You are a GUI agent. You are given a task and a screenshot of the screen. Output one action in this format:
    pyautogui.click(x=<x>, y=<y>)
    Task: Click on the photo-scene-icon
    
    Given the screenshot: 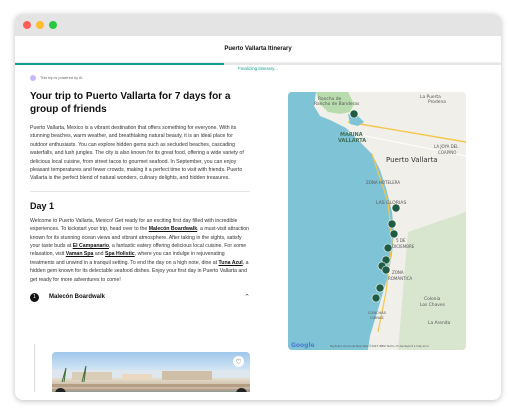 What is the action you would take?
    pyautogui.click(x=151, y=377)
    